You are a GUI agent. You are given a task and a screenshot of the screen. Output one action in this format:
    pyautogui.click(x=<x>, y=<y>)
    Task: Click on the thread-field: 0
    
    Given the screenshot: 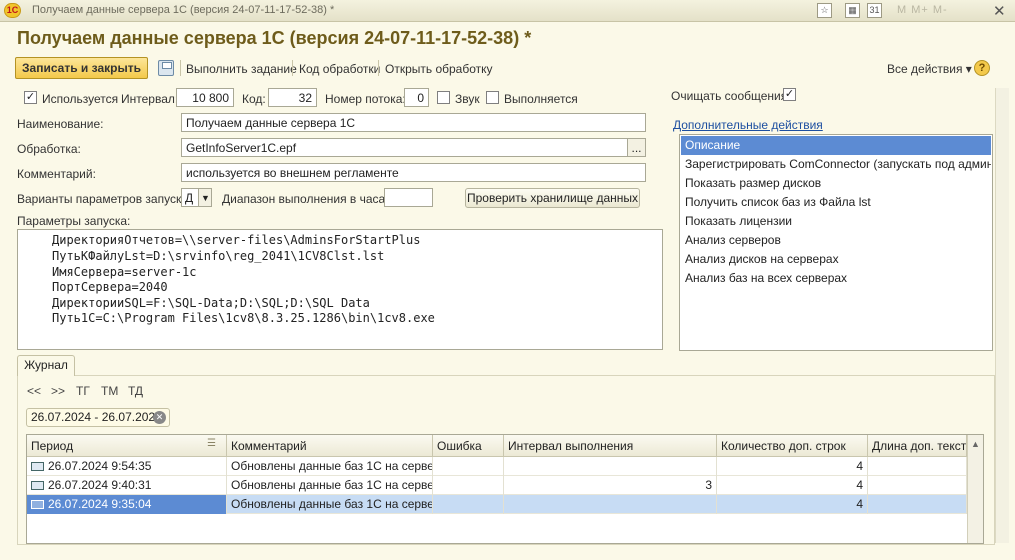 What is the action you would take?
    pyautogui.click(x=416, y=97)
    